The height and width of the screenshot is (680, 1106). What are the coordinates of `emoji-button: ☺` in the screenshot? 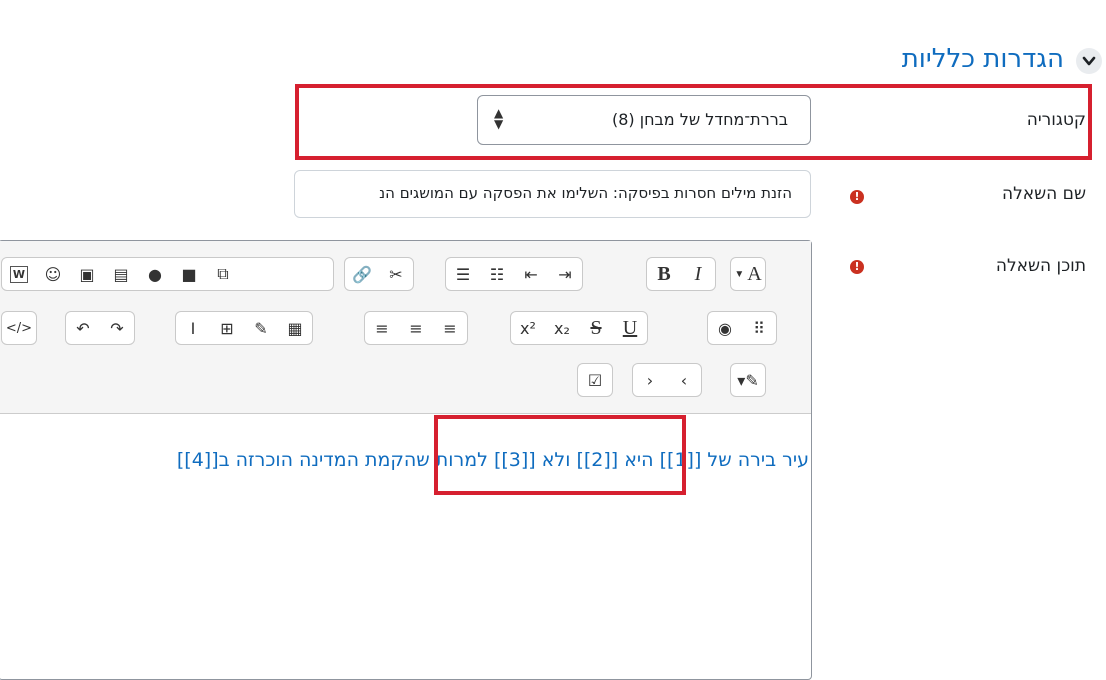 It's located at (53, 274).